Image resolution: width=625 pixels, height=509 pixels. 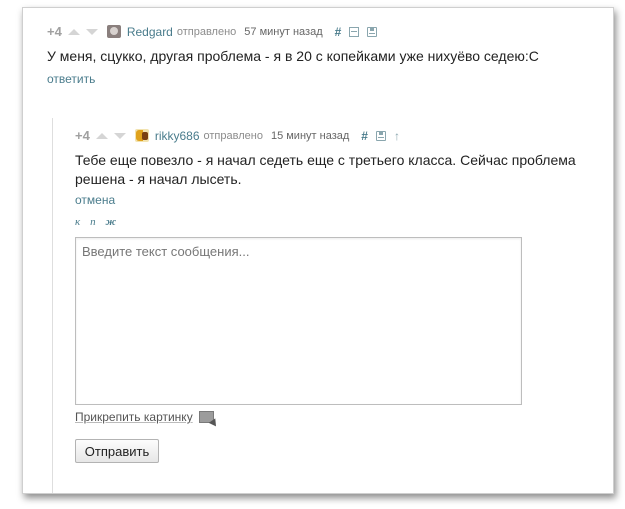 I want to click on image-icon, so click(x=206, y=417).